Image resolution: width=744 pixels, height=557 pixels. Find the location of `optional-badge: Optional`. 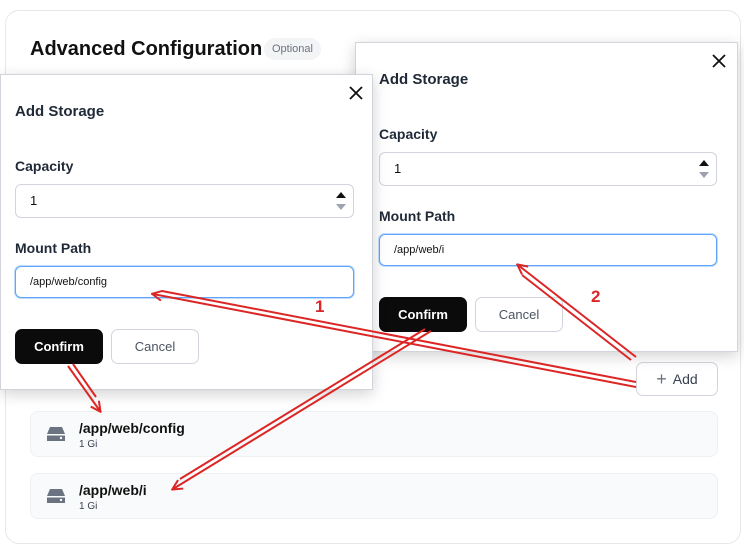

optional-badge: Optional is located at coordinates (292, 49).